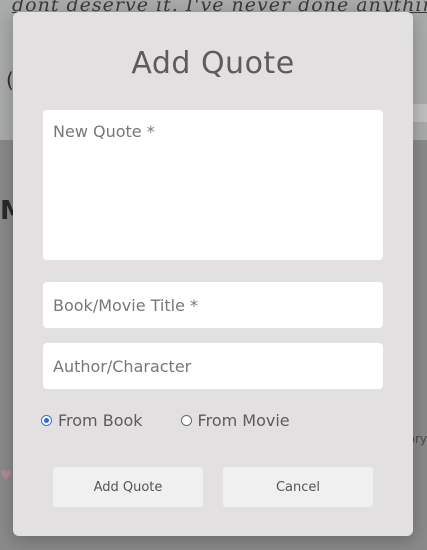 The height and width of the screenshot is (550, 427). Describe the element at coordinates (46, 420) in the screenshot. I see `from-book-radio` at that location.